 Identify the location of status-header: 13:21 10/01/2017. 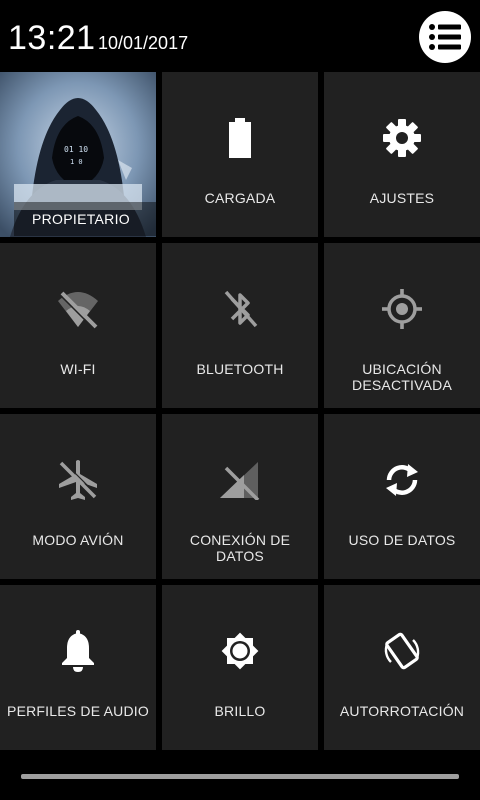
(240, 36).